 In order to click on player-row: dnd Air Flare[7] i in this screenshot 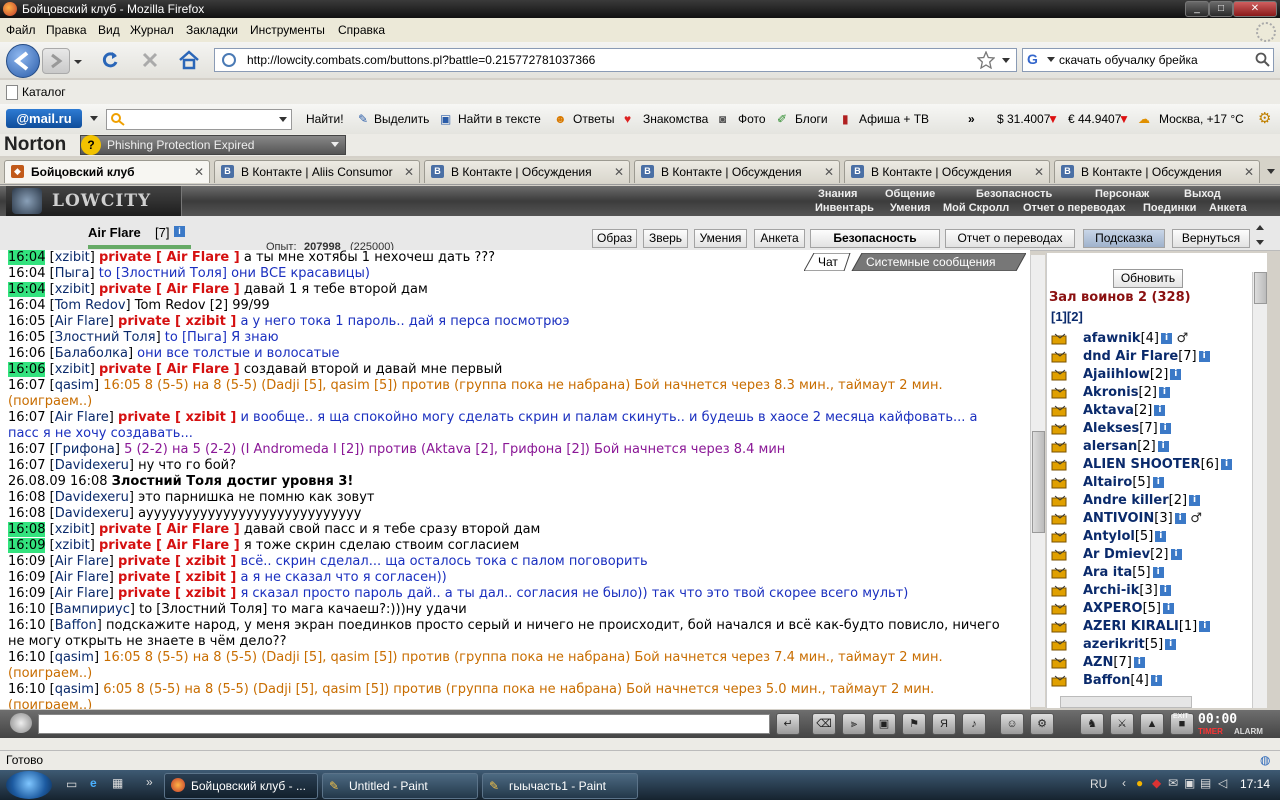, I will do `click(1146, 356)`.